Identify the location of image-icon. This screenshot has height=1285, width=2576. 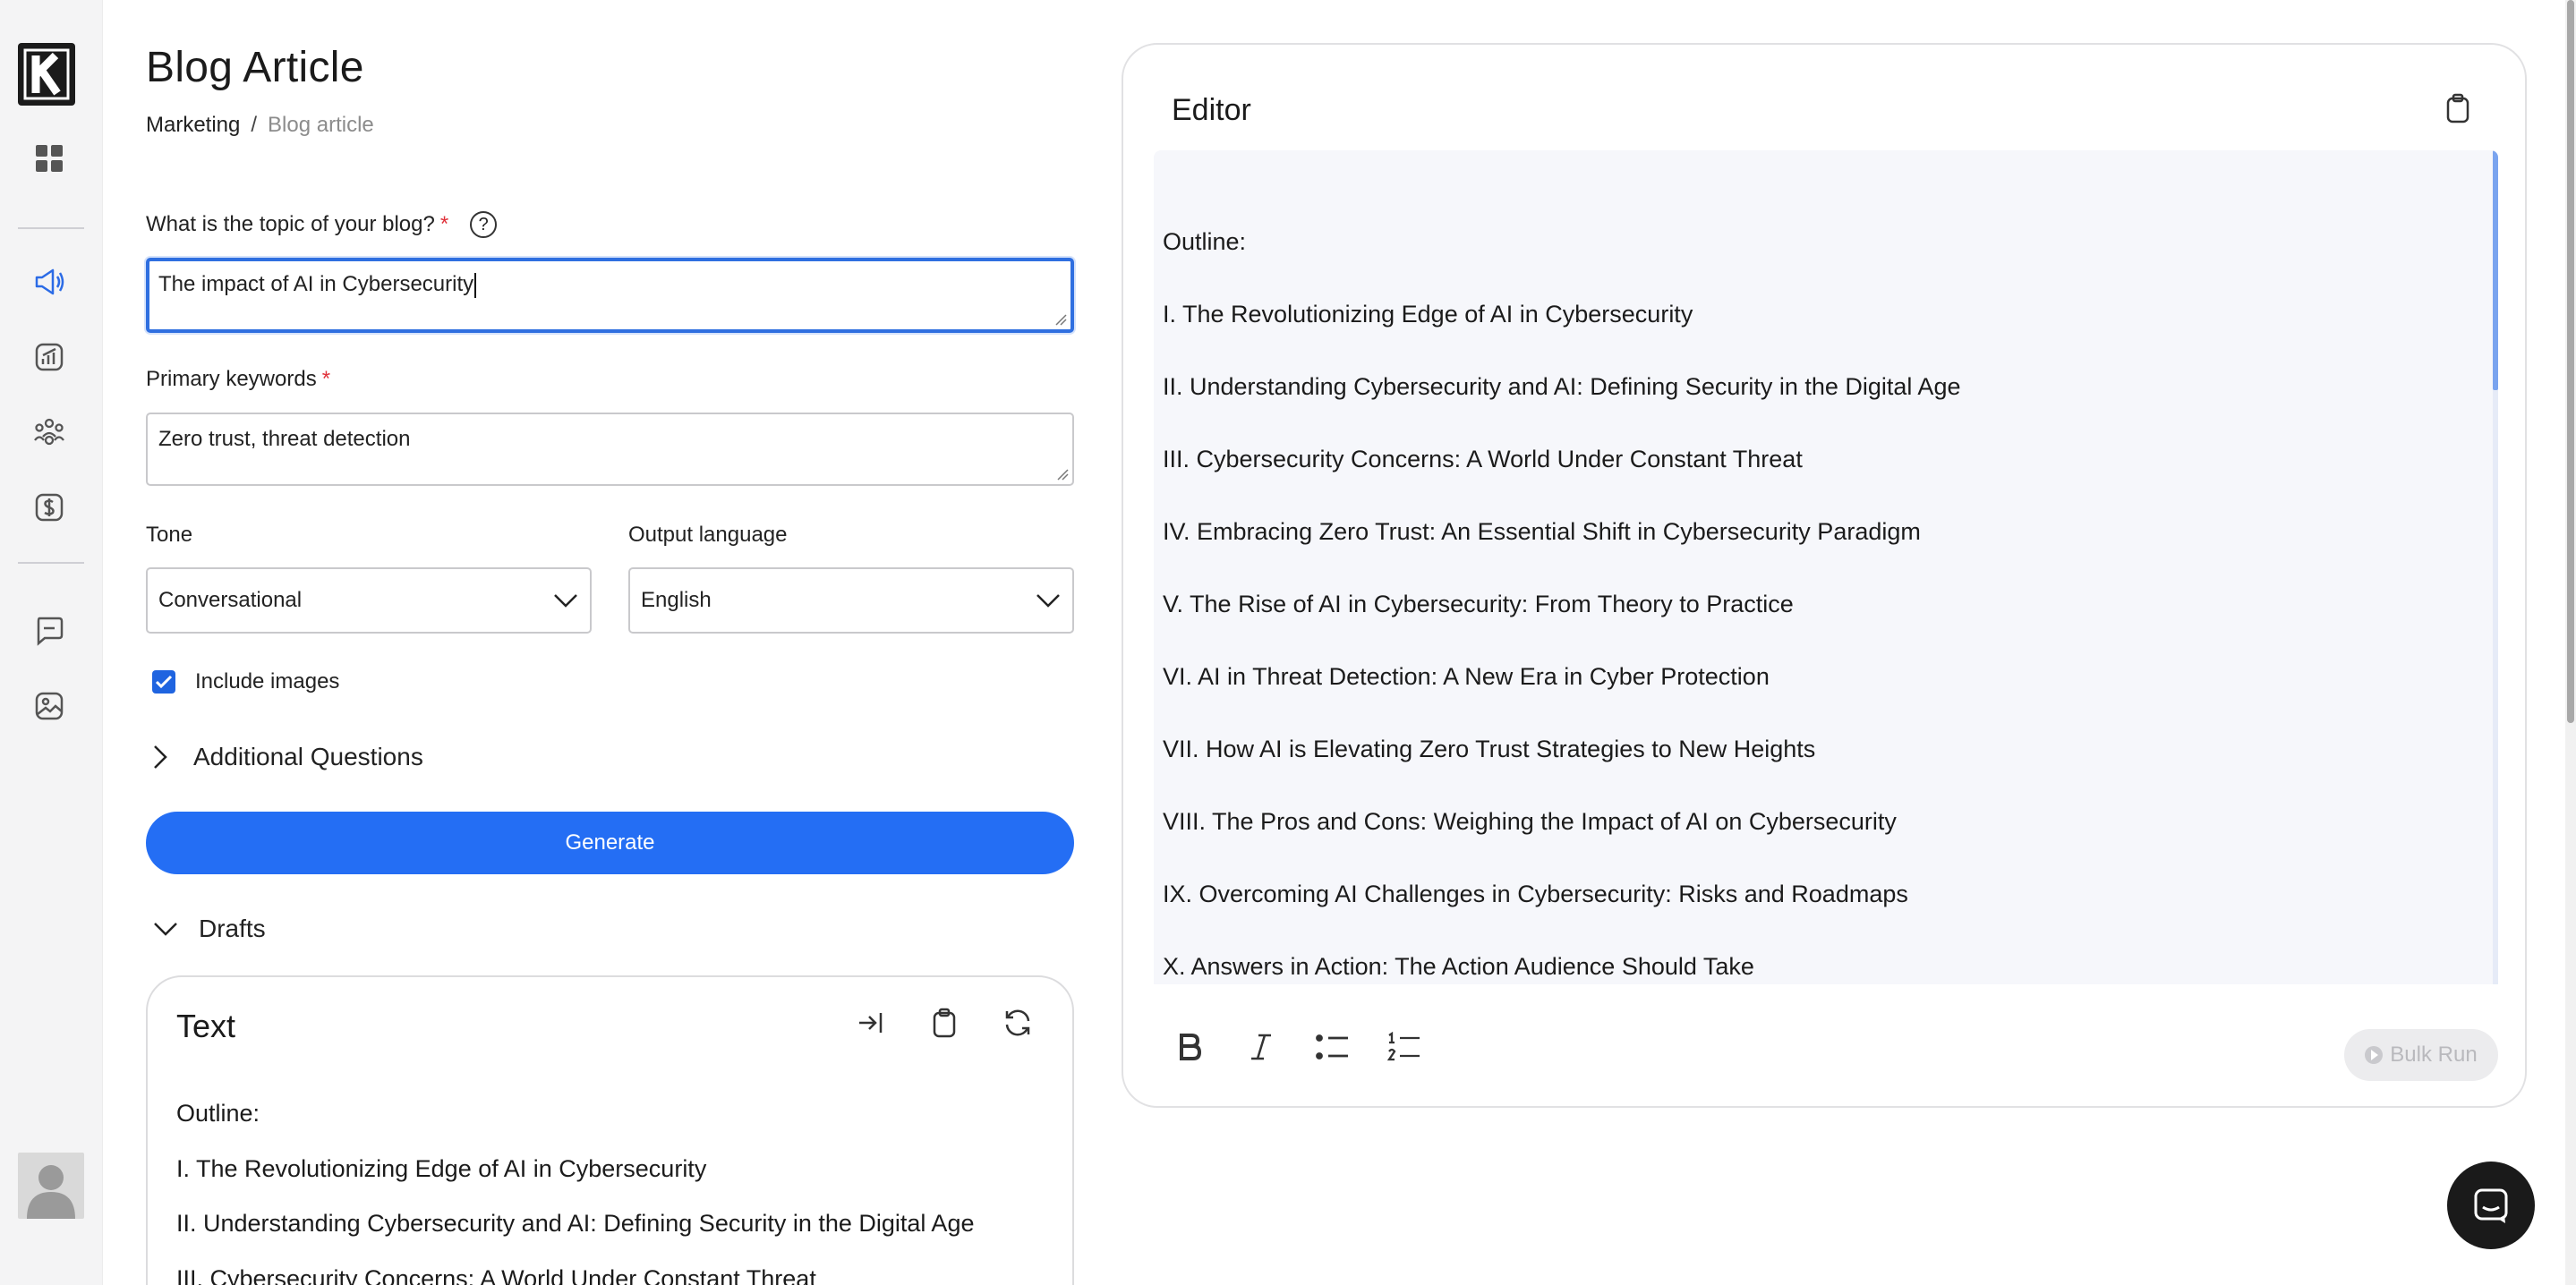
(49, 706).